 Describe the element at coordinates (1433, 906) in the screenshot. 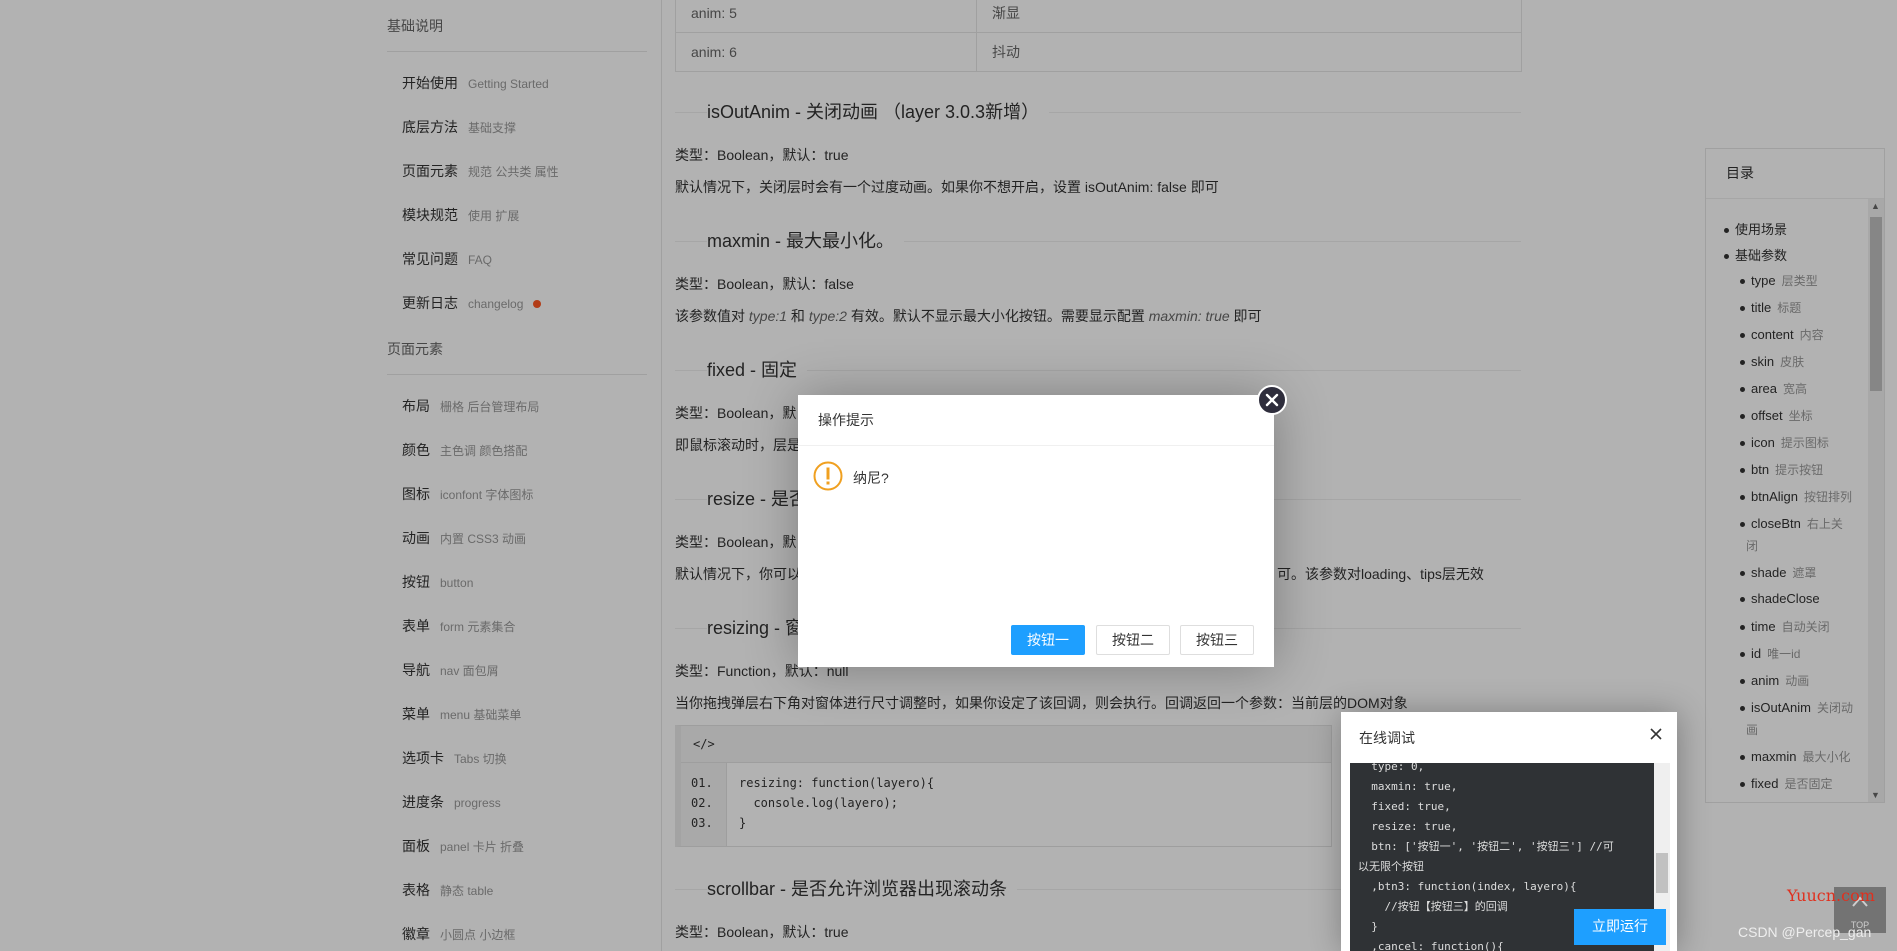

I see `code-line: //按钮【按钮三】的回调` at that location.